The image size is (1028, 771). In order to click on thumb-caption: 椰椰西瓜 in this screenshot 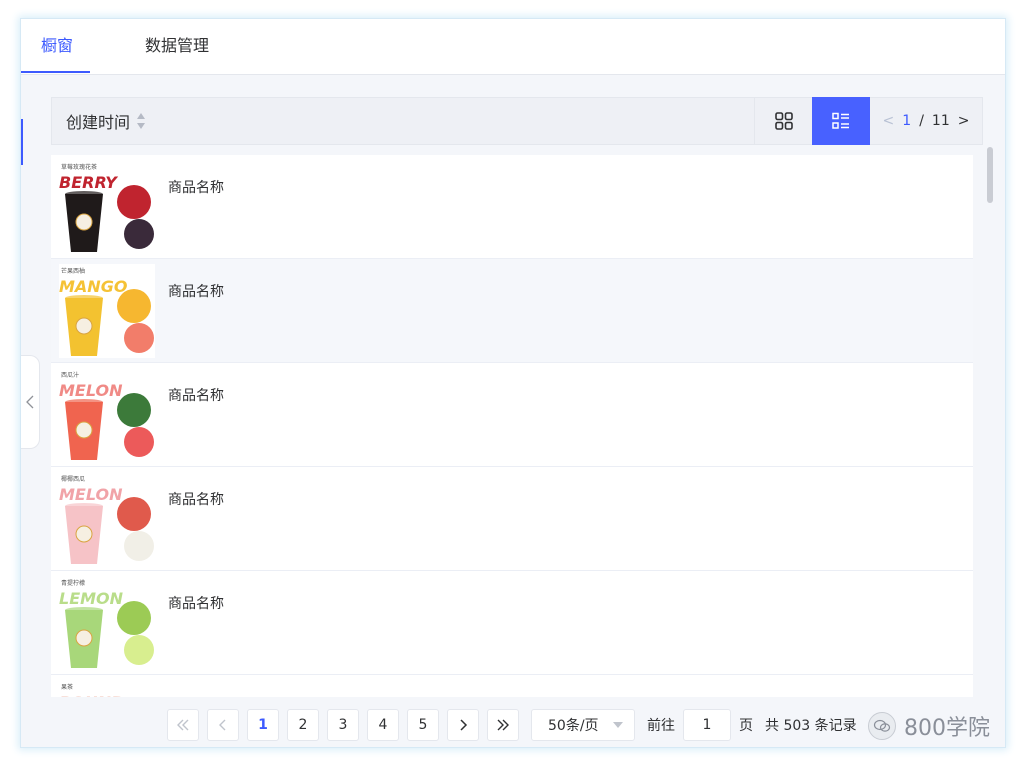, I will do `click(73, 479)`.